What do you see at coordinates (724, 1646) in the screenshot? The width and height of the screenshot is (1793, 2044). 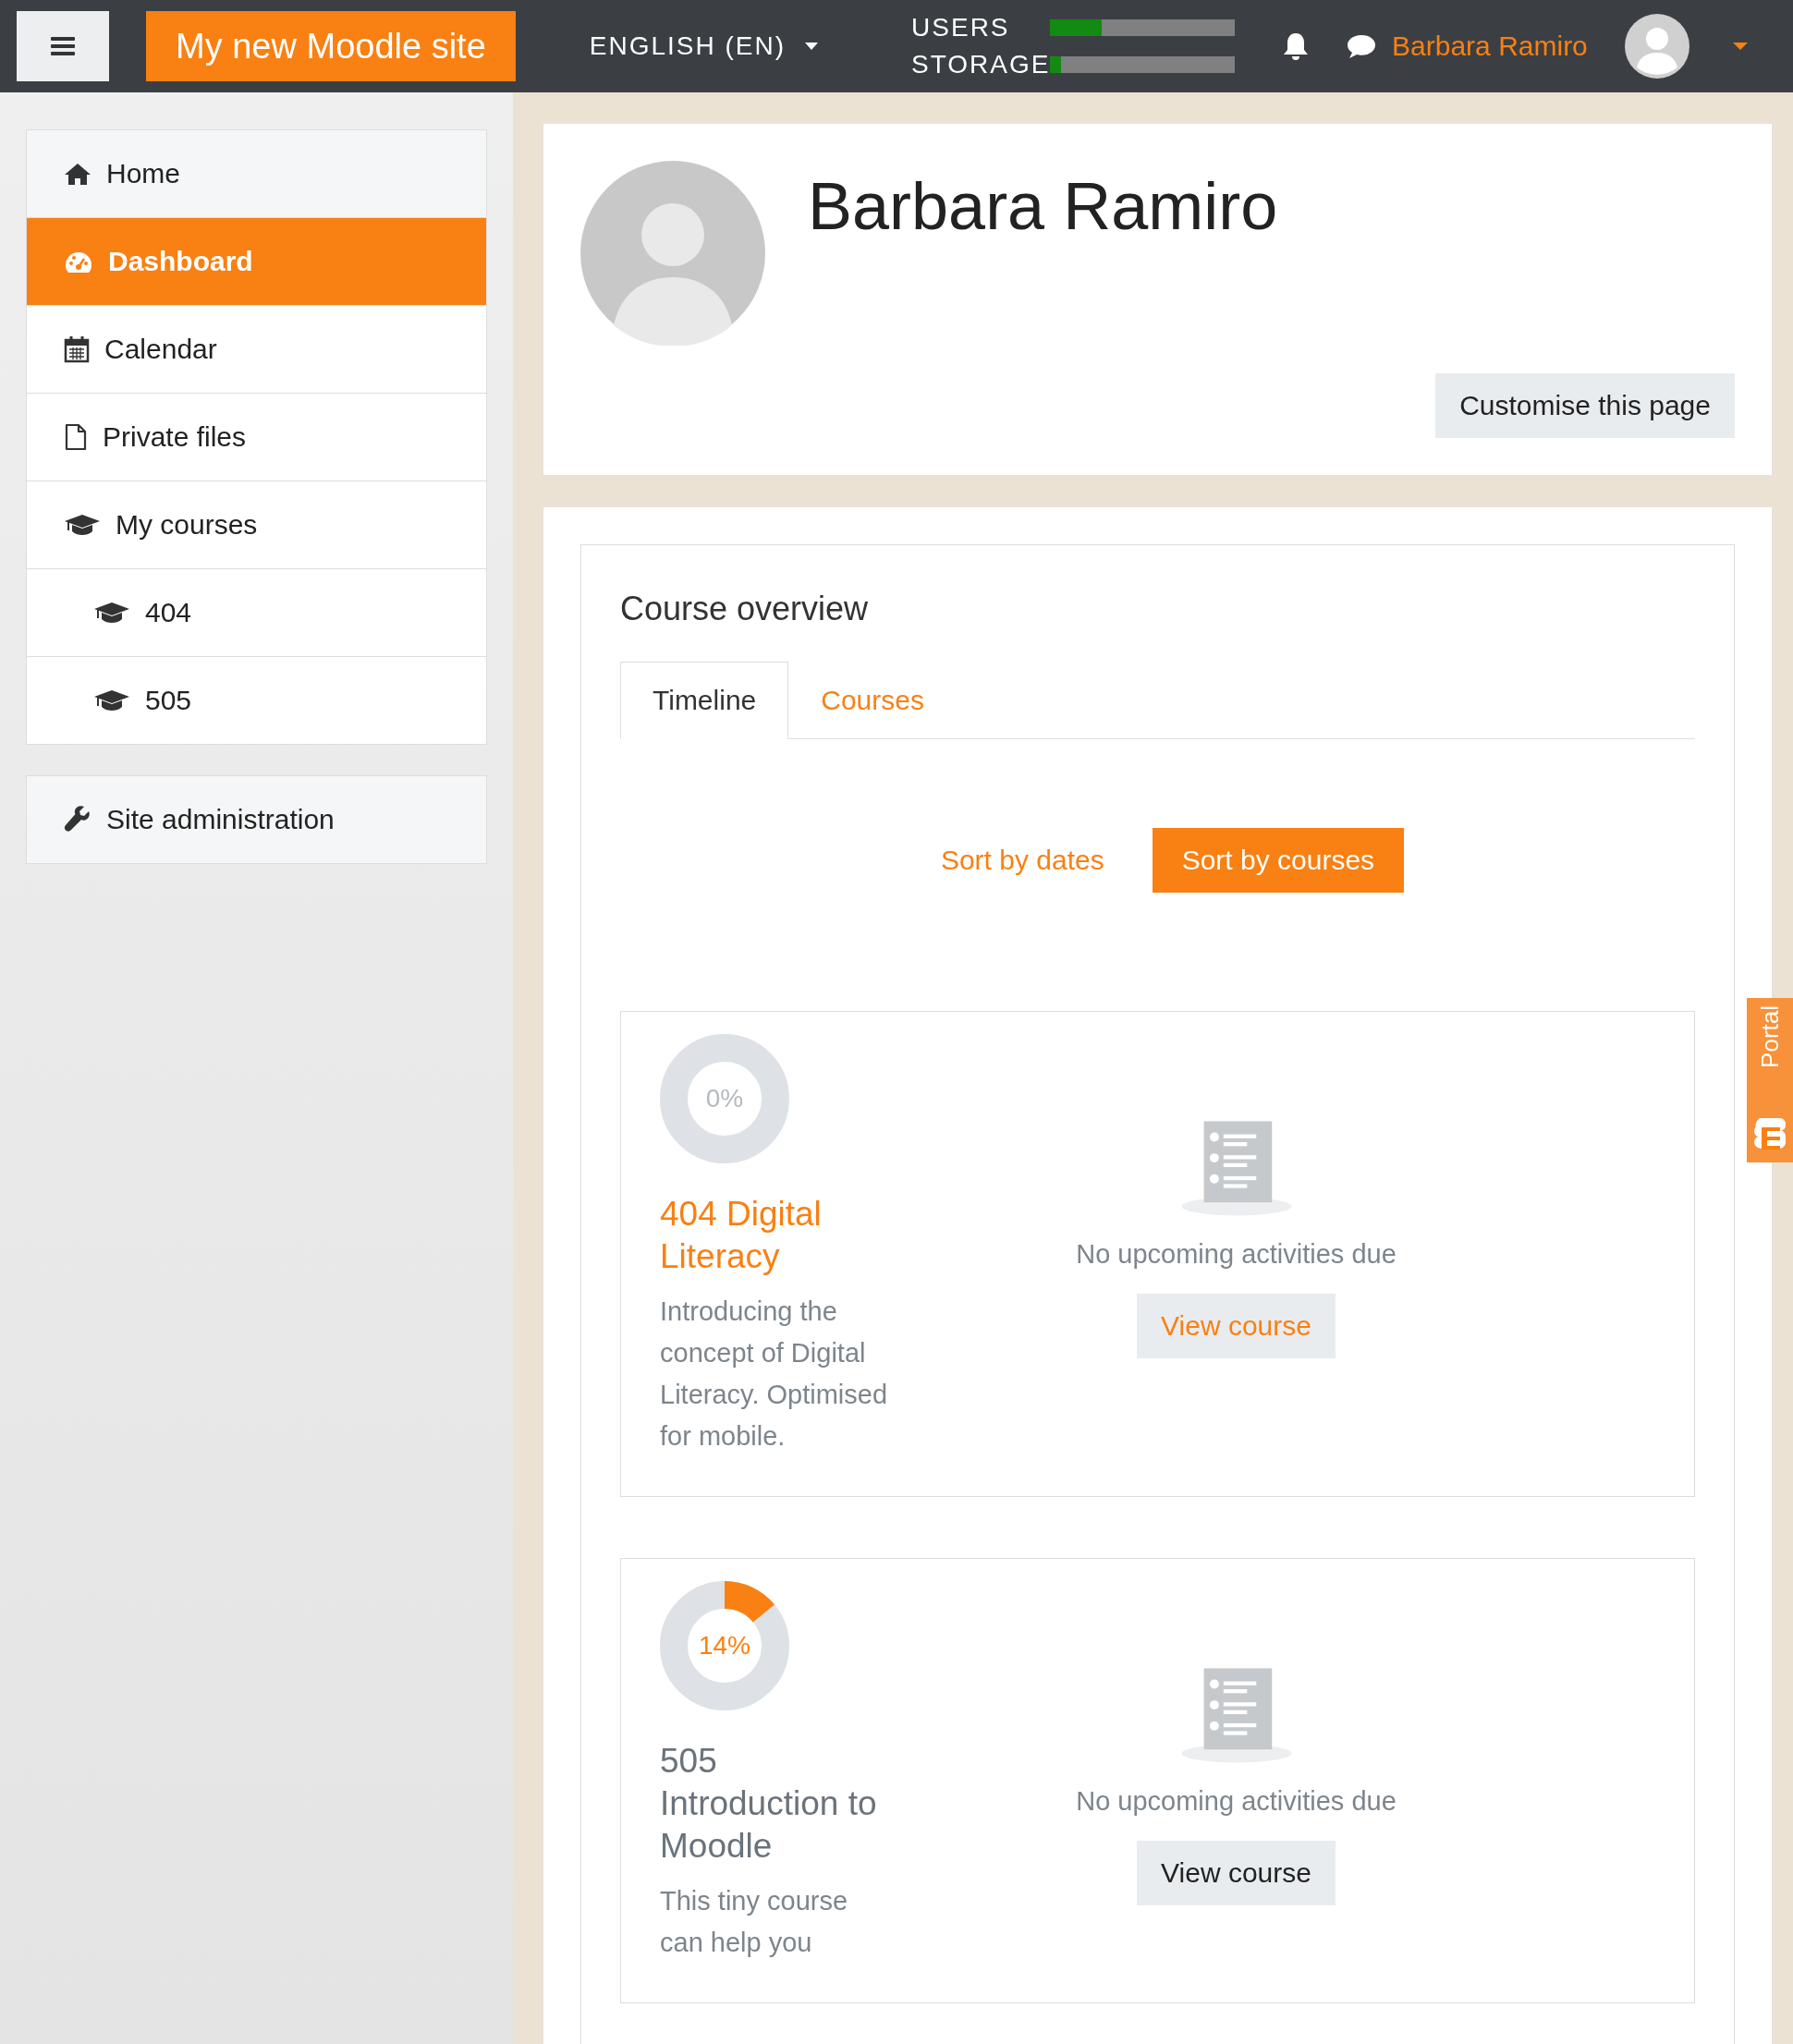 I see `progress-percent: 14%` at bounding box center [724, 1646].